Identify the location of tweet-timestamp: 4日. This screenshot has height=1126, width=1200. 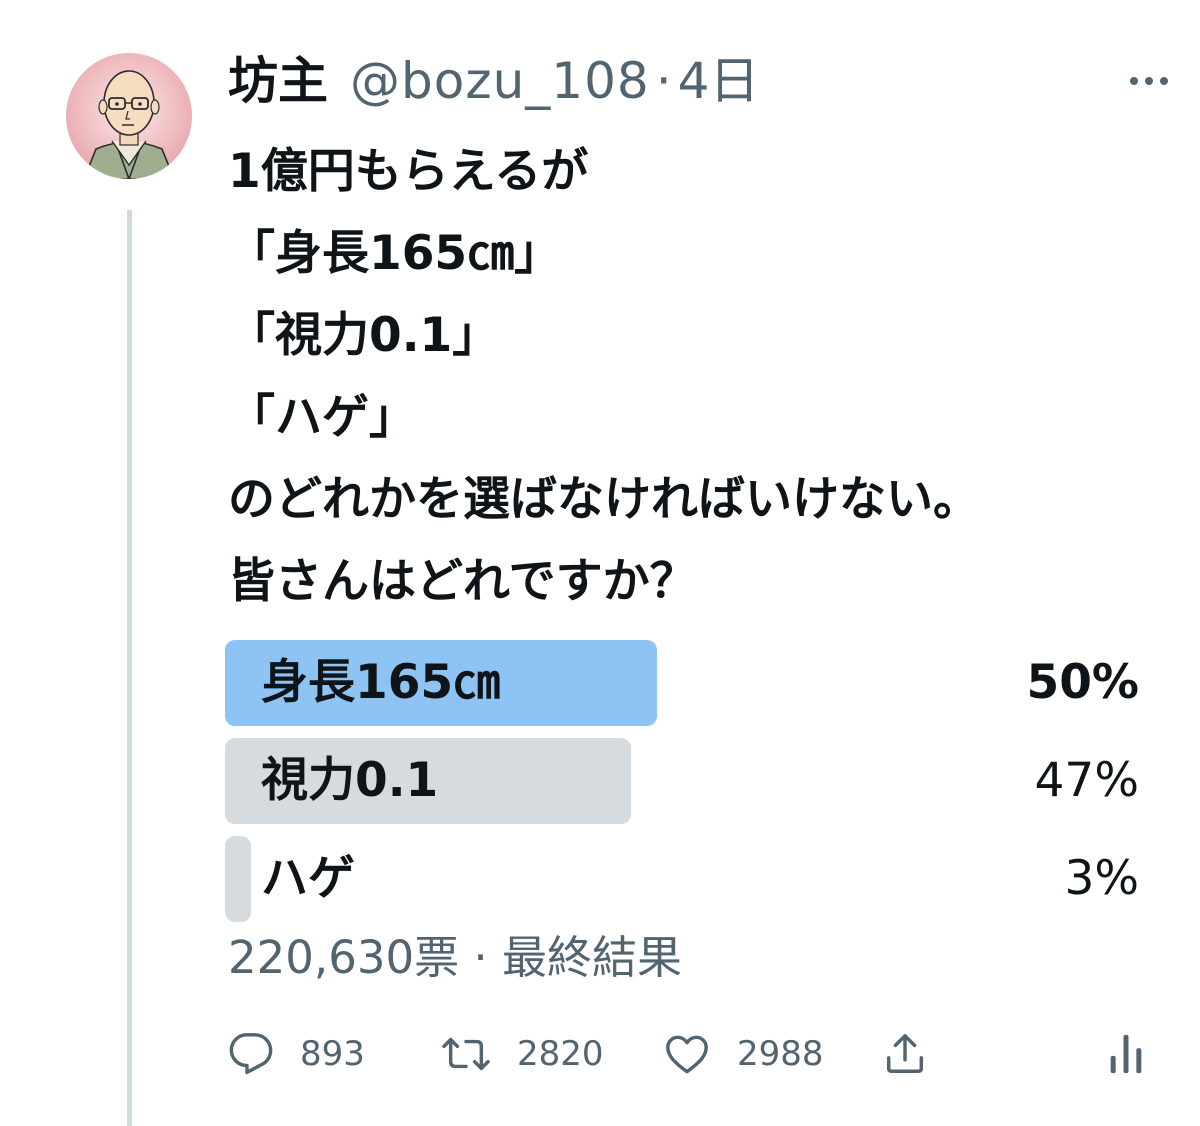
(719, 81).